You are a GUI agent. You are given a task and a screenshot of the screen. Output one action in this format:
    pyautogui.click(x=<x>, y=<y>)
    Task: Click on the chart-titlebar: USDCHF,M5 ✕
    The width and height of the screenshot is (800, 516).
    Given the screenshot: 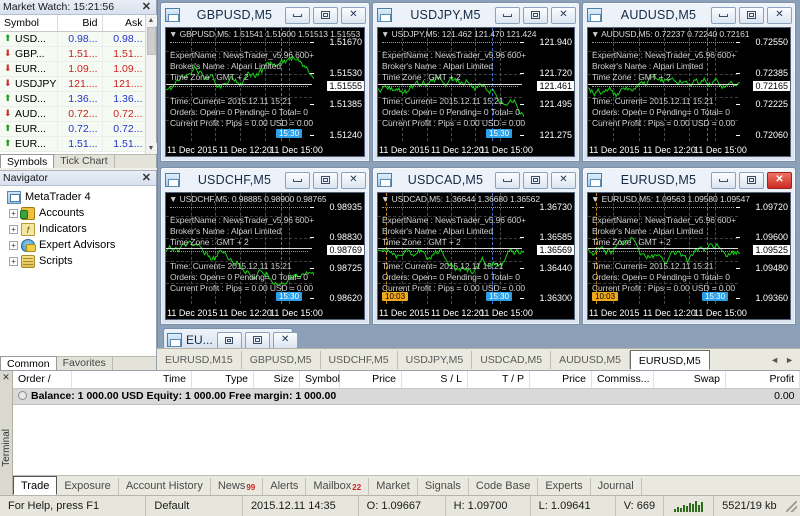 What is the action you would take?
    pyautogui.click(x=265, y=180)
    